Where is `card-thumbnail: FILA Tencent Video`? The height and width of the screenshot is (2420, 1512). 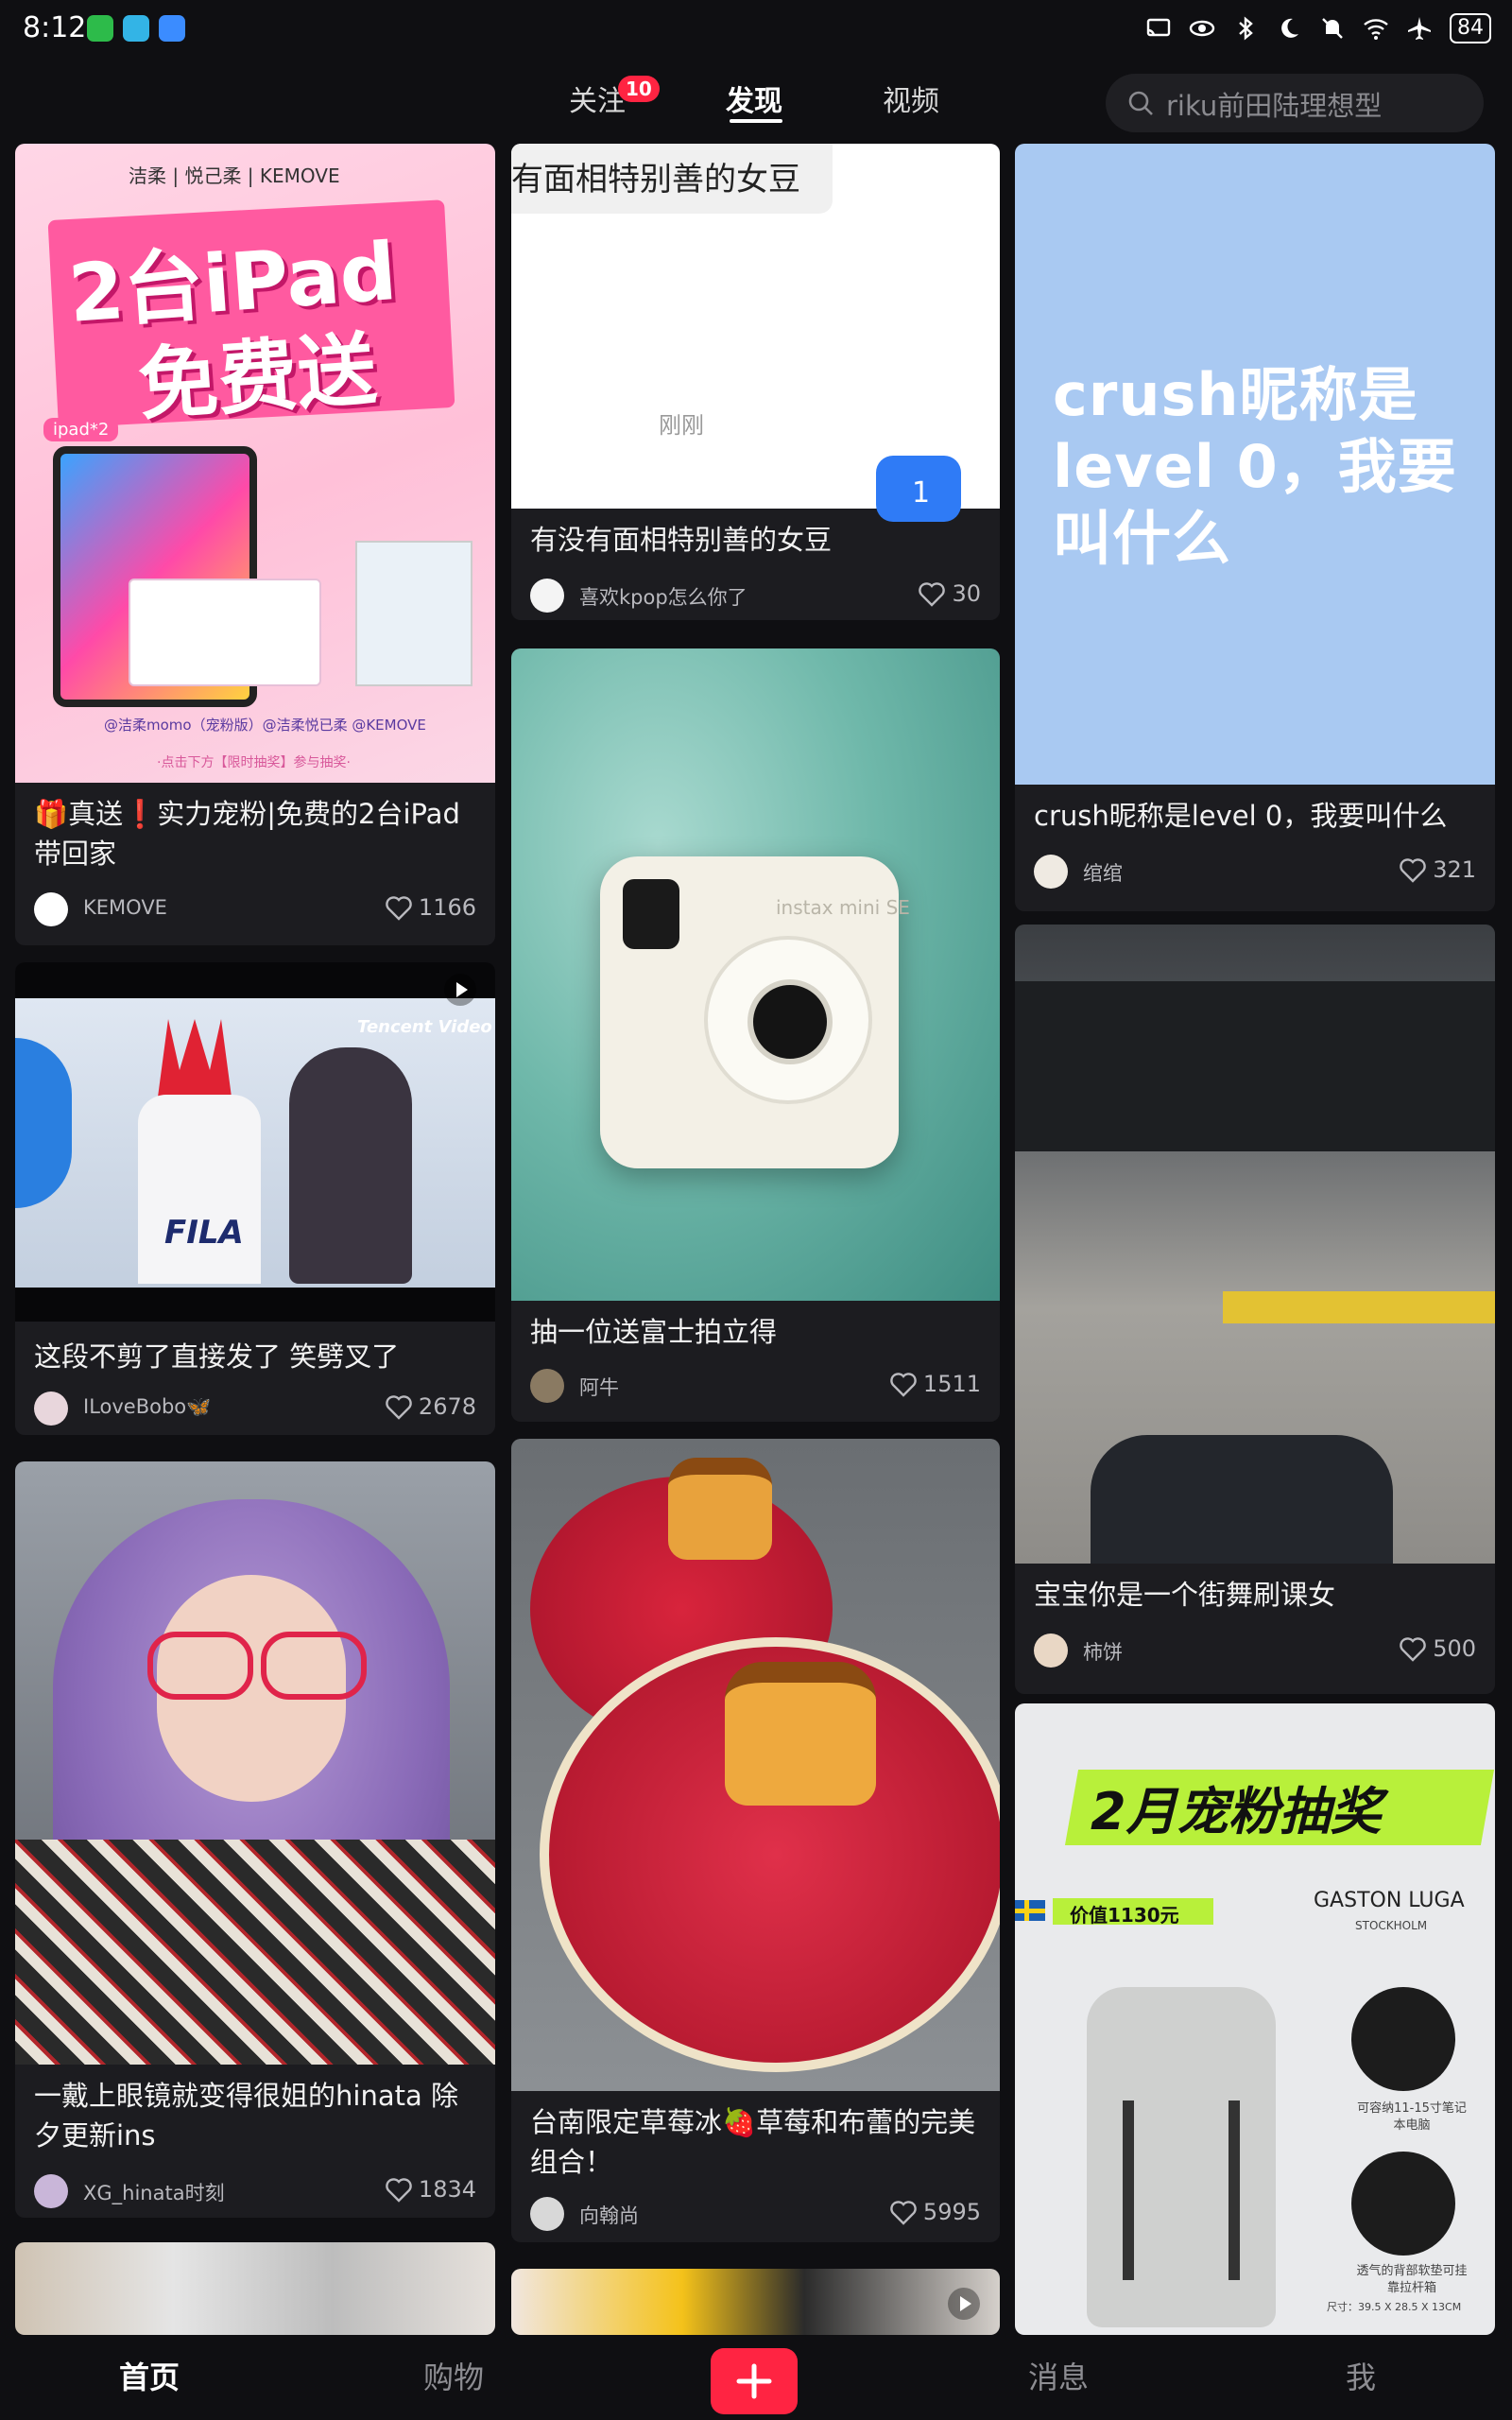
card-thumbnail: FILA Tencent Video is located at coordinates (255, 1142).